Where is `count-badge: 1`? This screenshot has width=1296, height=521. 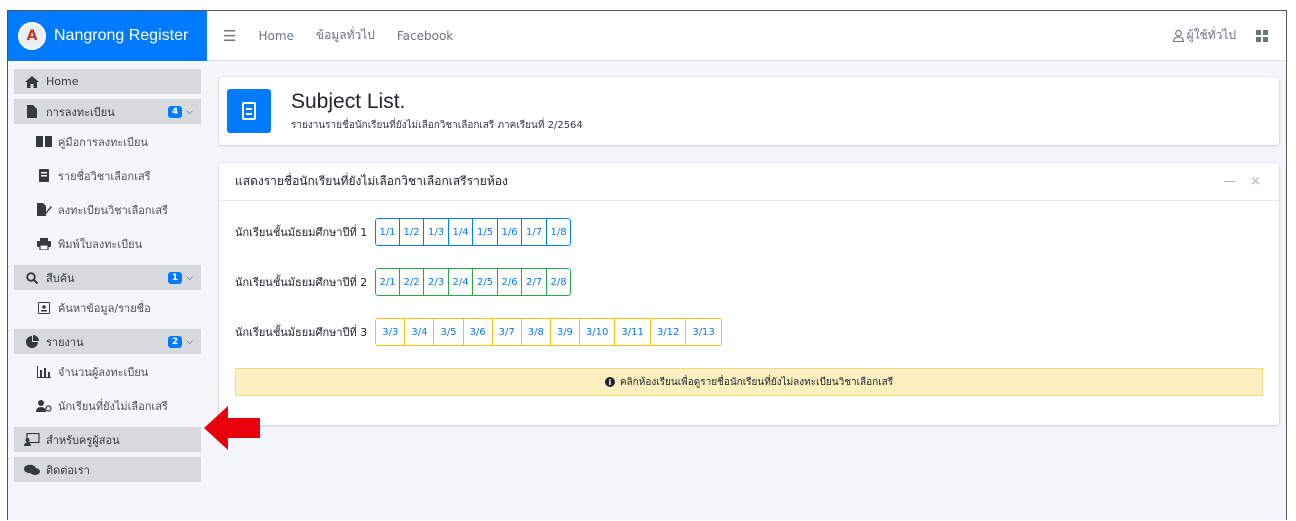
count-badge: 1 is located at coordinates (175, 277).